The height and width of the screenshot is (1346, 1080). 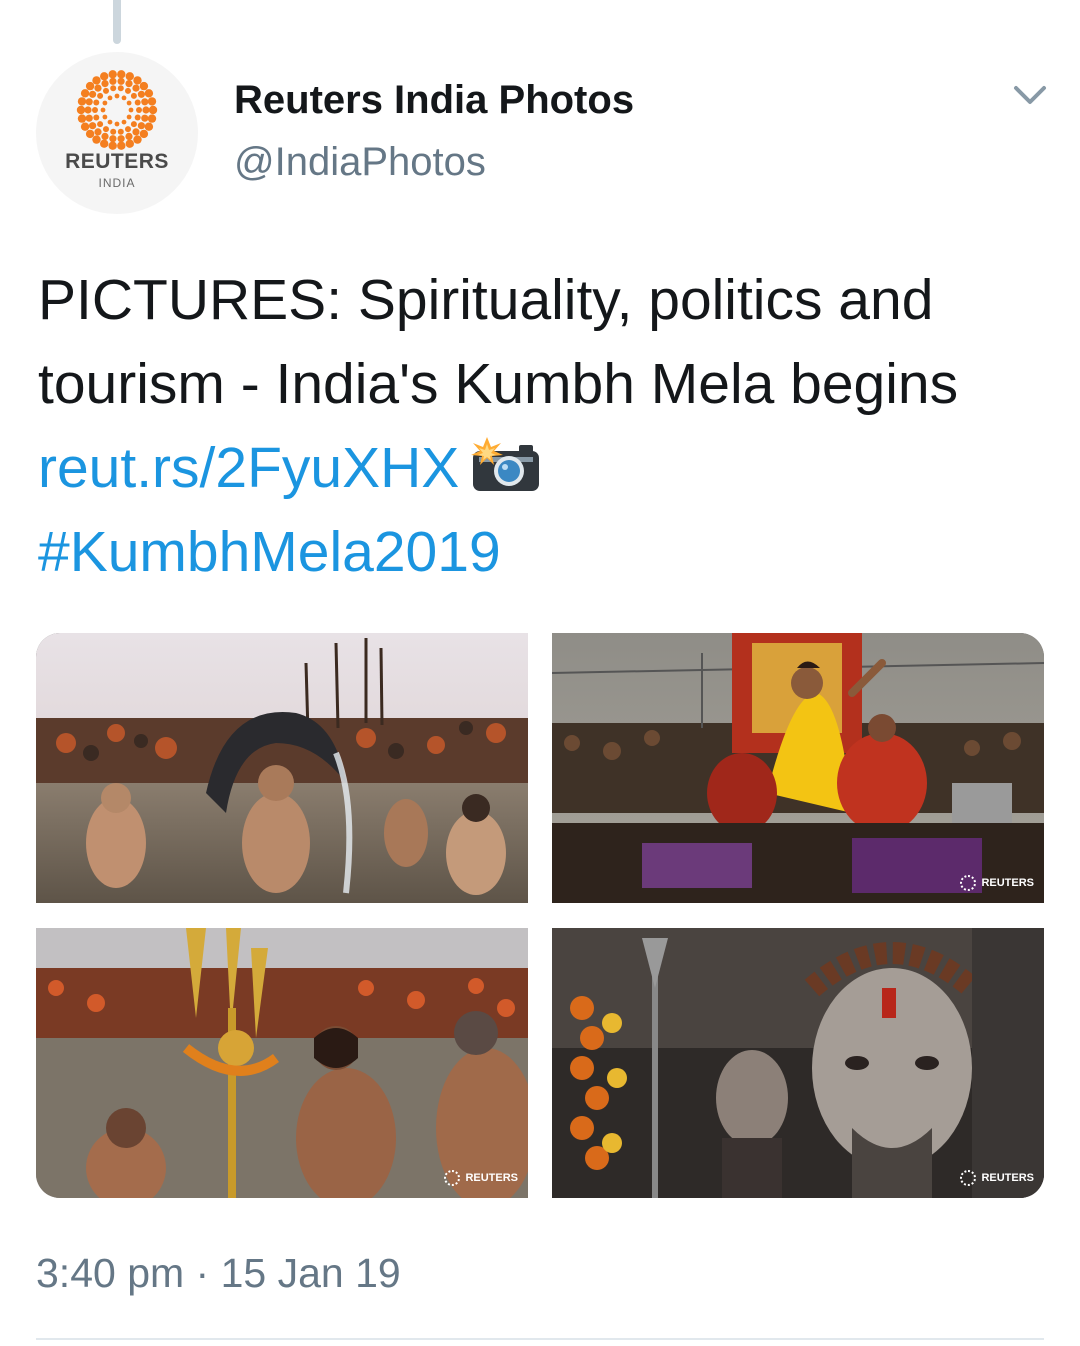 What do you see at coordinates (798, 768) in the screenshot?
I see `photo-woman-in-yellow-on-float: REUTERS` at bounding box center [798, 768].